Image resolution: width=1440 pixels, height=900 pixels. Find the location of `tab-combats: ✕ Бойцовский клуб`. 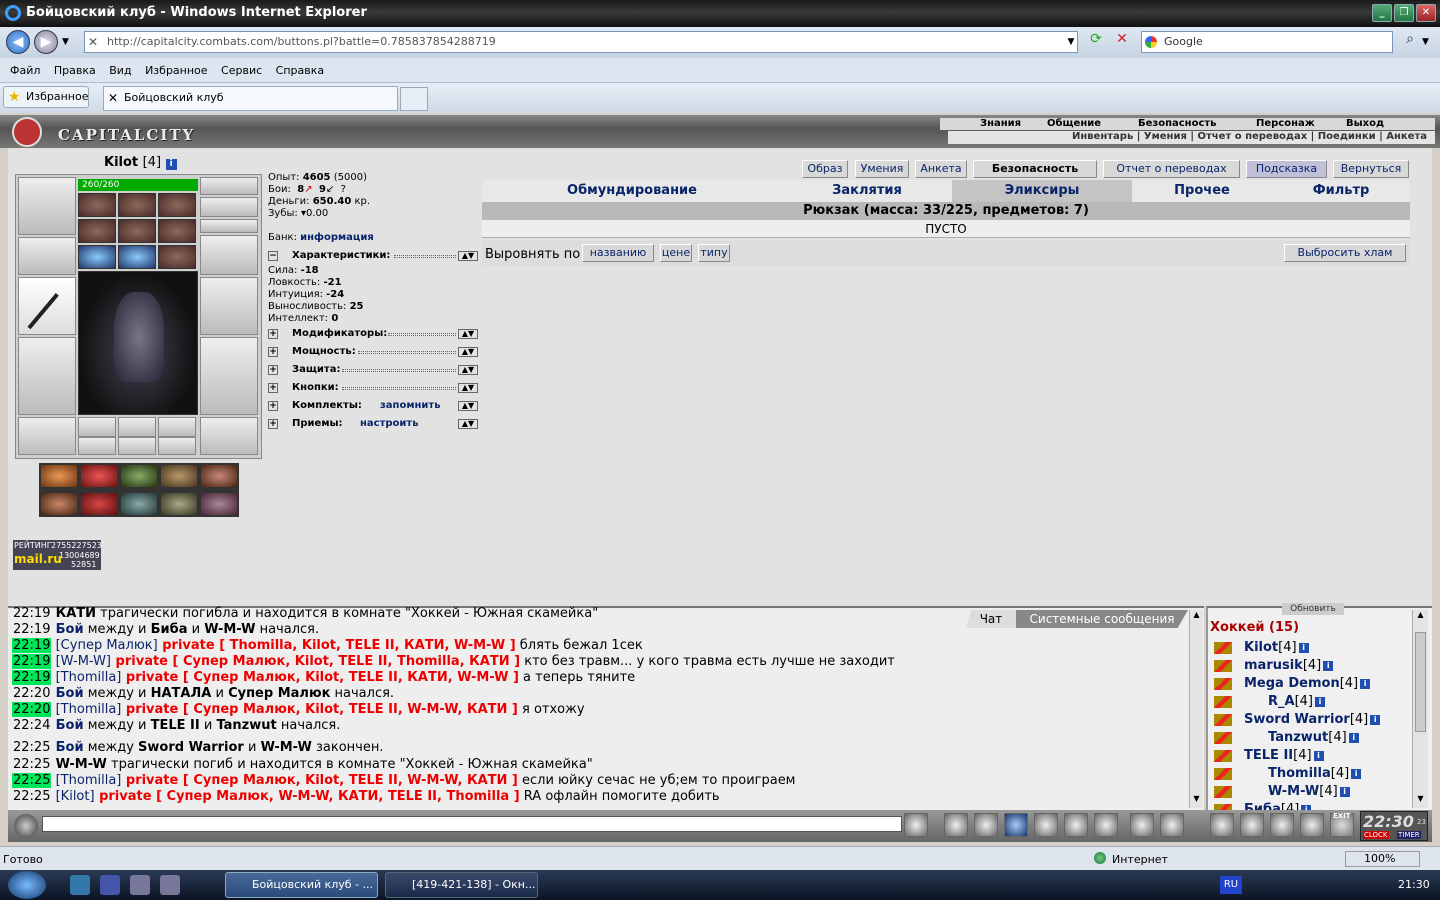

tab-combats: ✕ Бойцовский клуб is located at coordinates (250, 98).